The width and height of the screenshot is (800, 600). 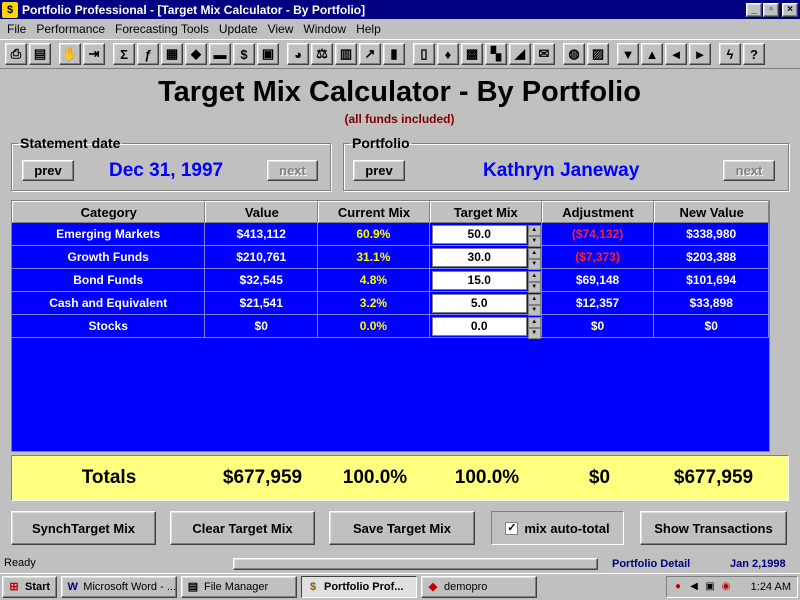 I want to click on network-icon: ▣, so click(x=710, y=587).